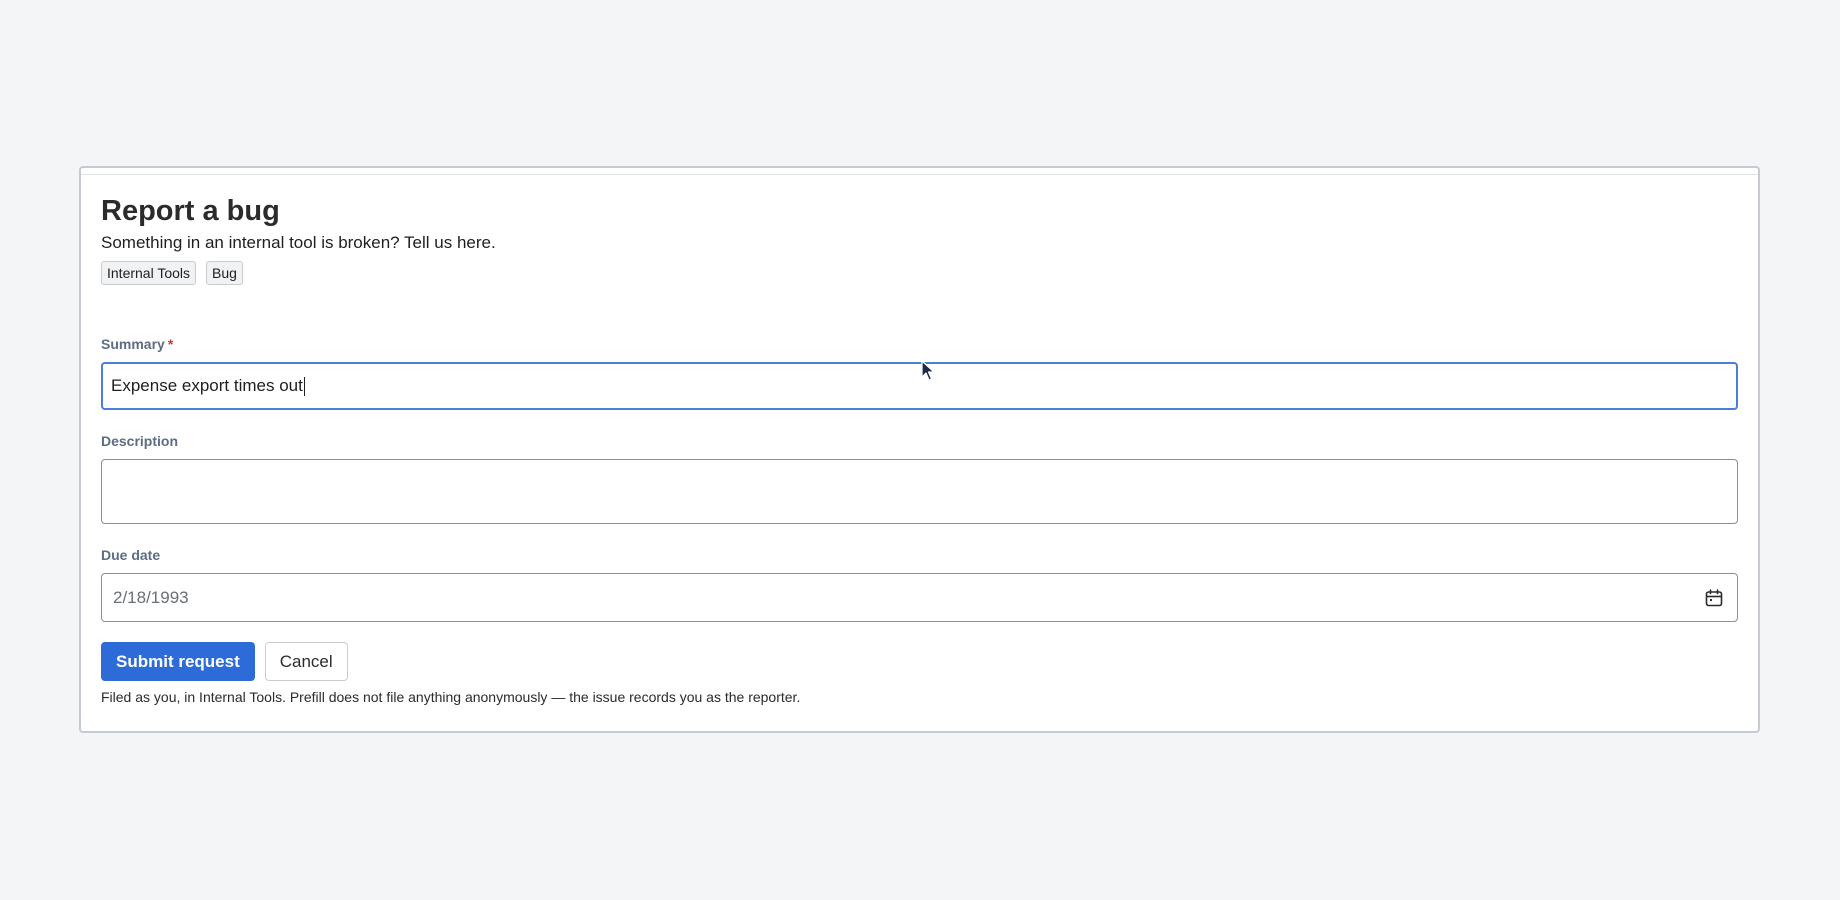 This screenshot has width=1840, height=900. Describe the element at coordinates (928, 370) in the screenshot. I see `mouse-pointer-icon` at that location.